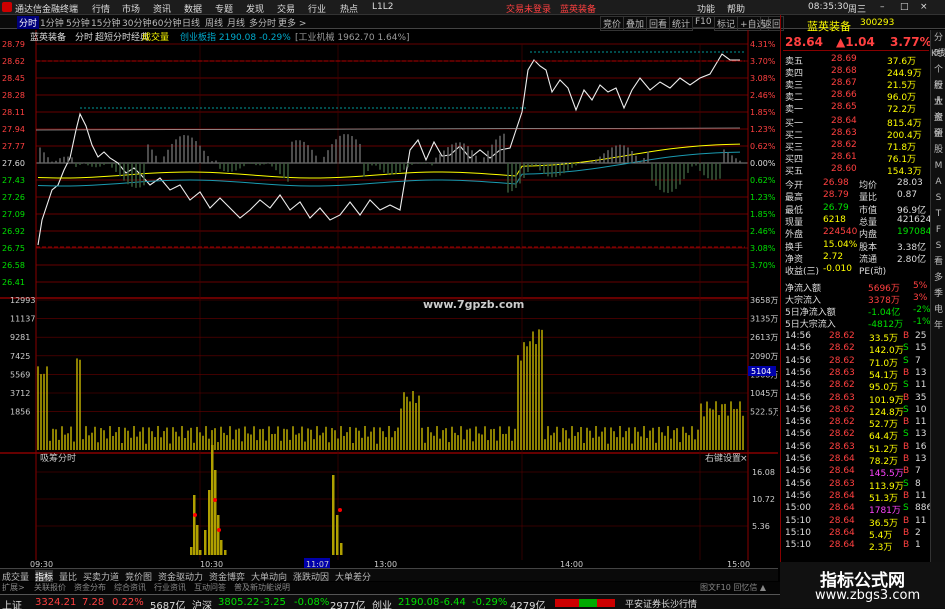 This screenshot has height=609, width=945. I want to click on menu-trade: 交易, so click(286, 8).